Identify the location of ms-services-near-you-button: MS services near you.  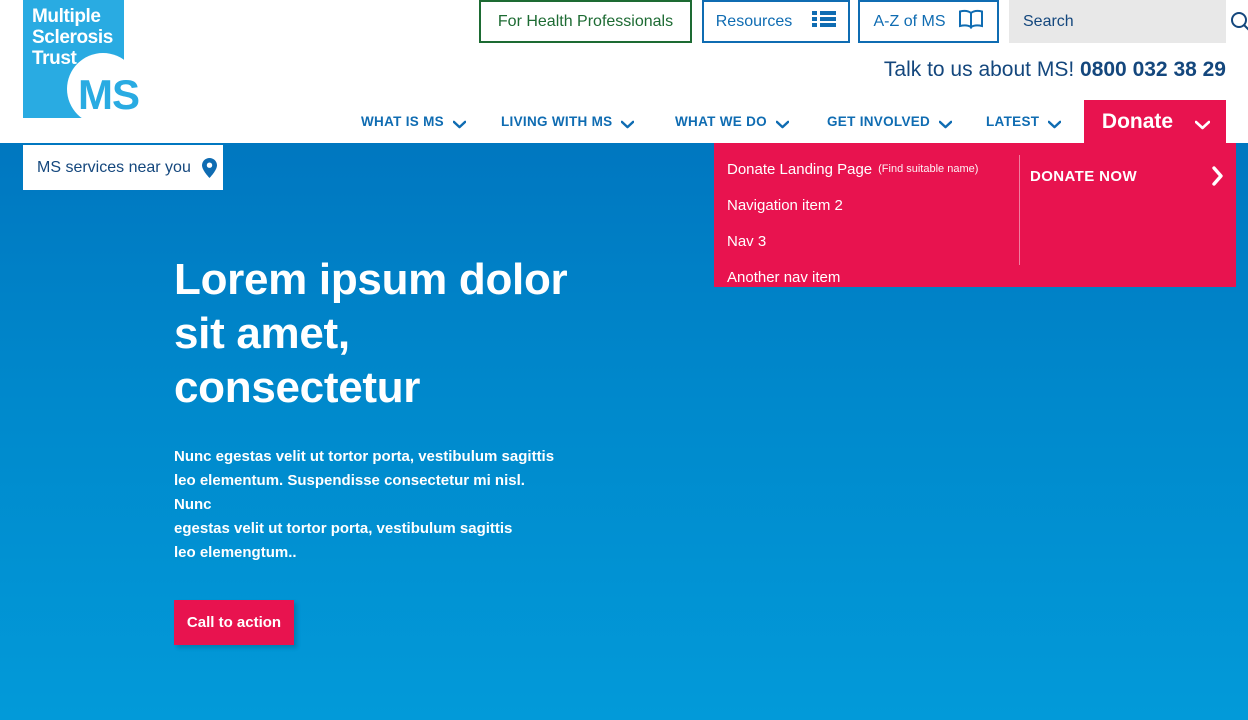
(123, 167).